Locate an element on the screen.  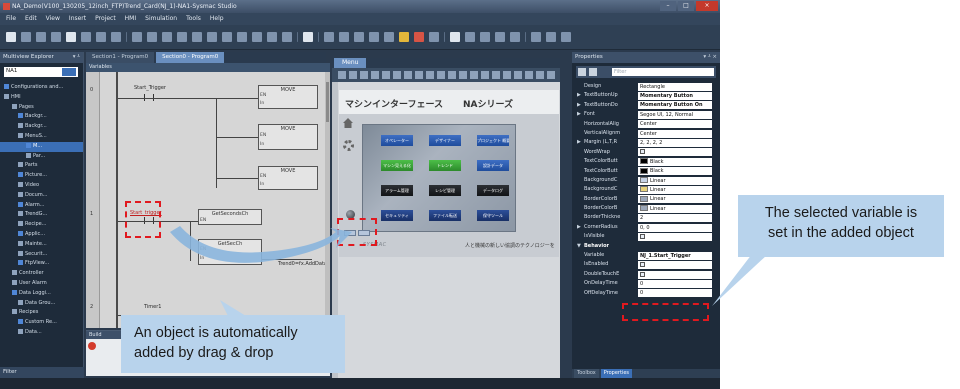
hmi-menu-button: トレンド is located at coordinates (445, 165).